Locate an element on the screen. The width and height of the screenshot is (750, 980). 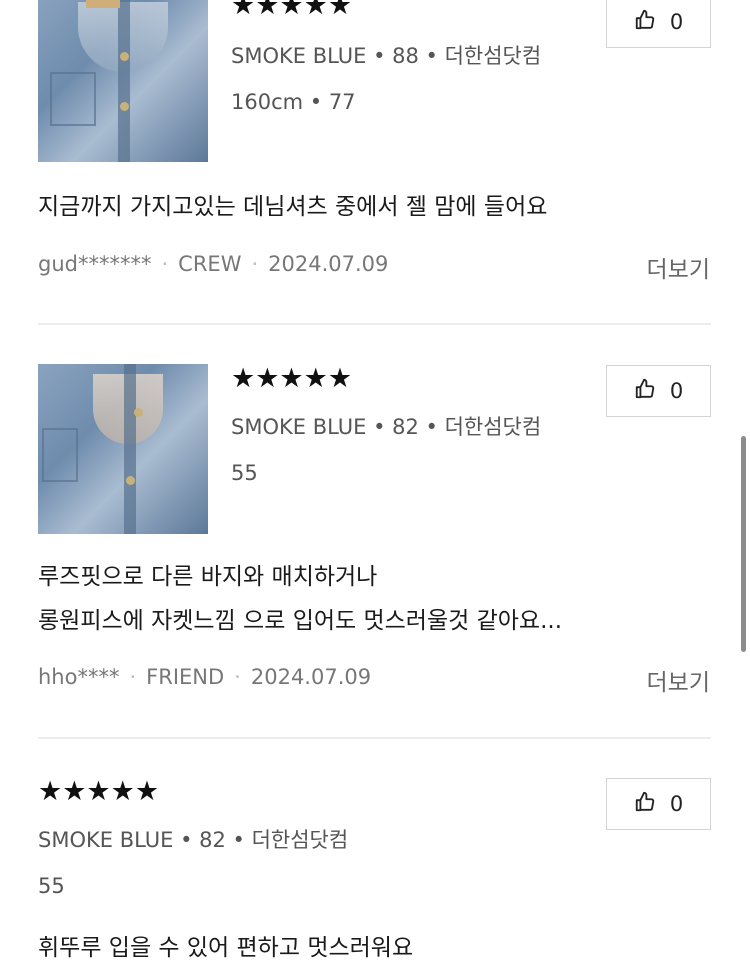
reviewer-tier: CREW is located at coordinates (210, 264).